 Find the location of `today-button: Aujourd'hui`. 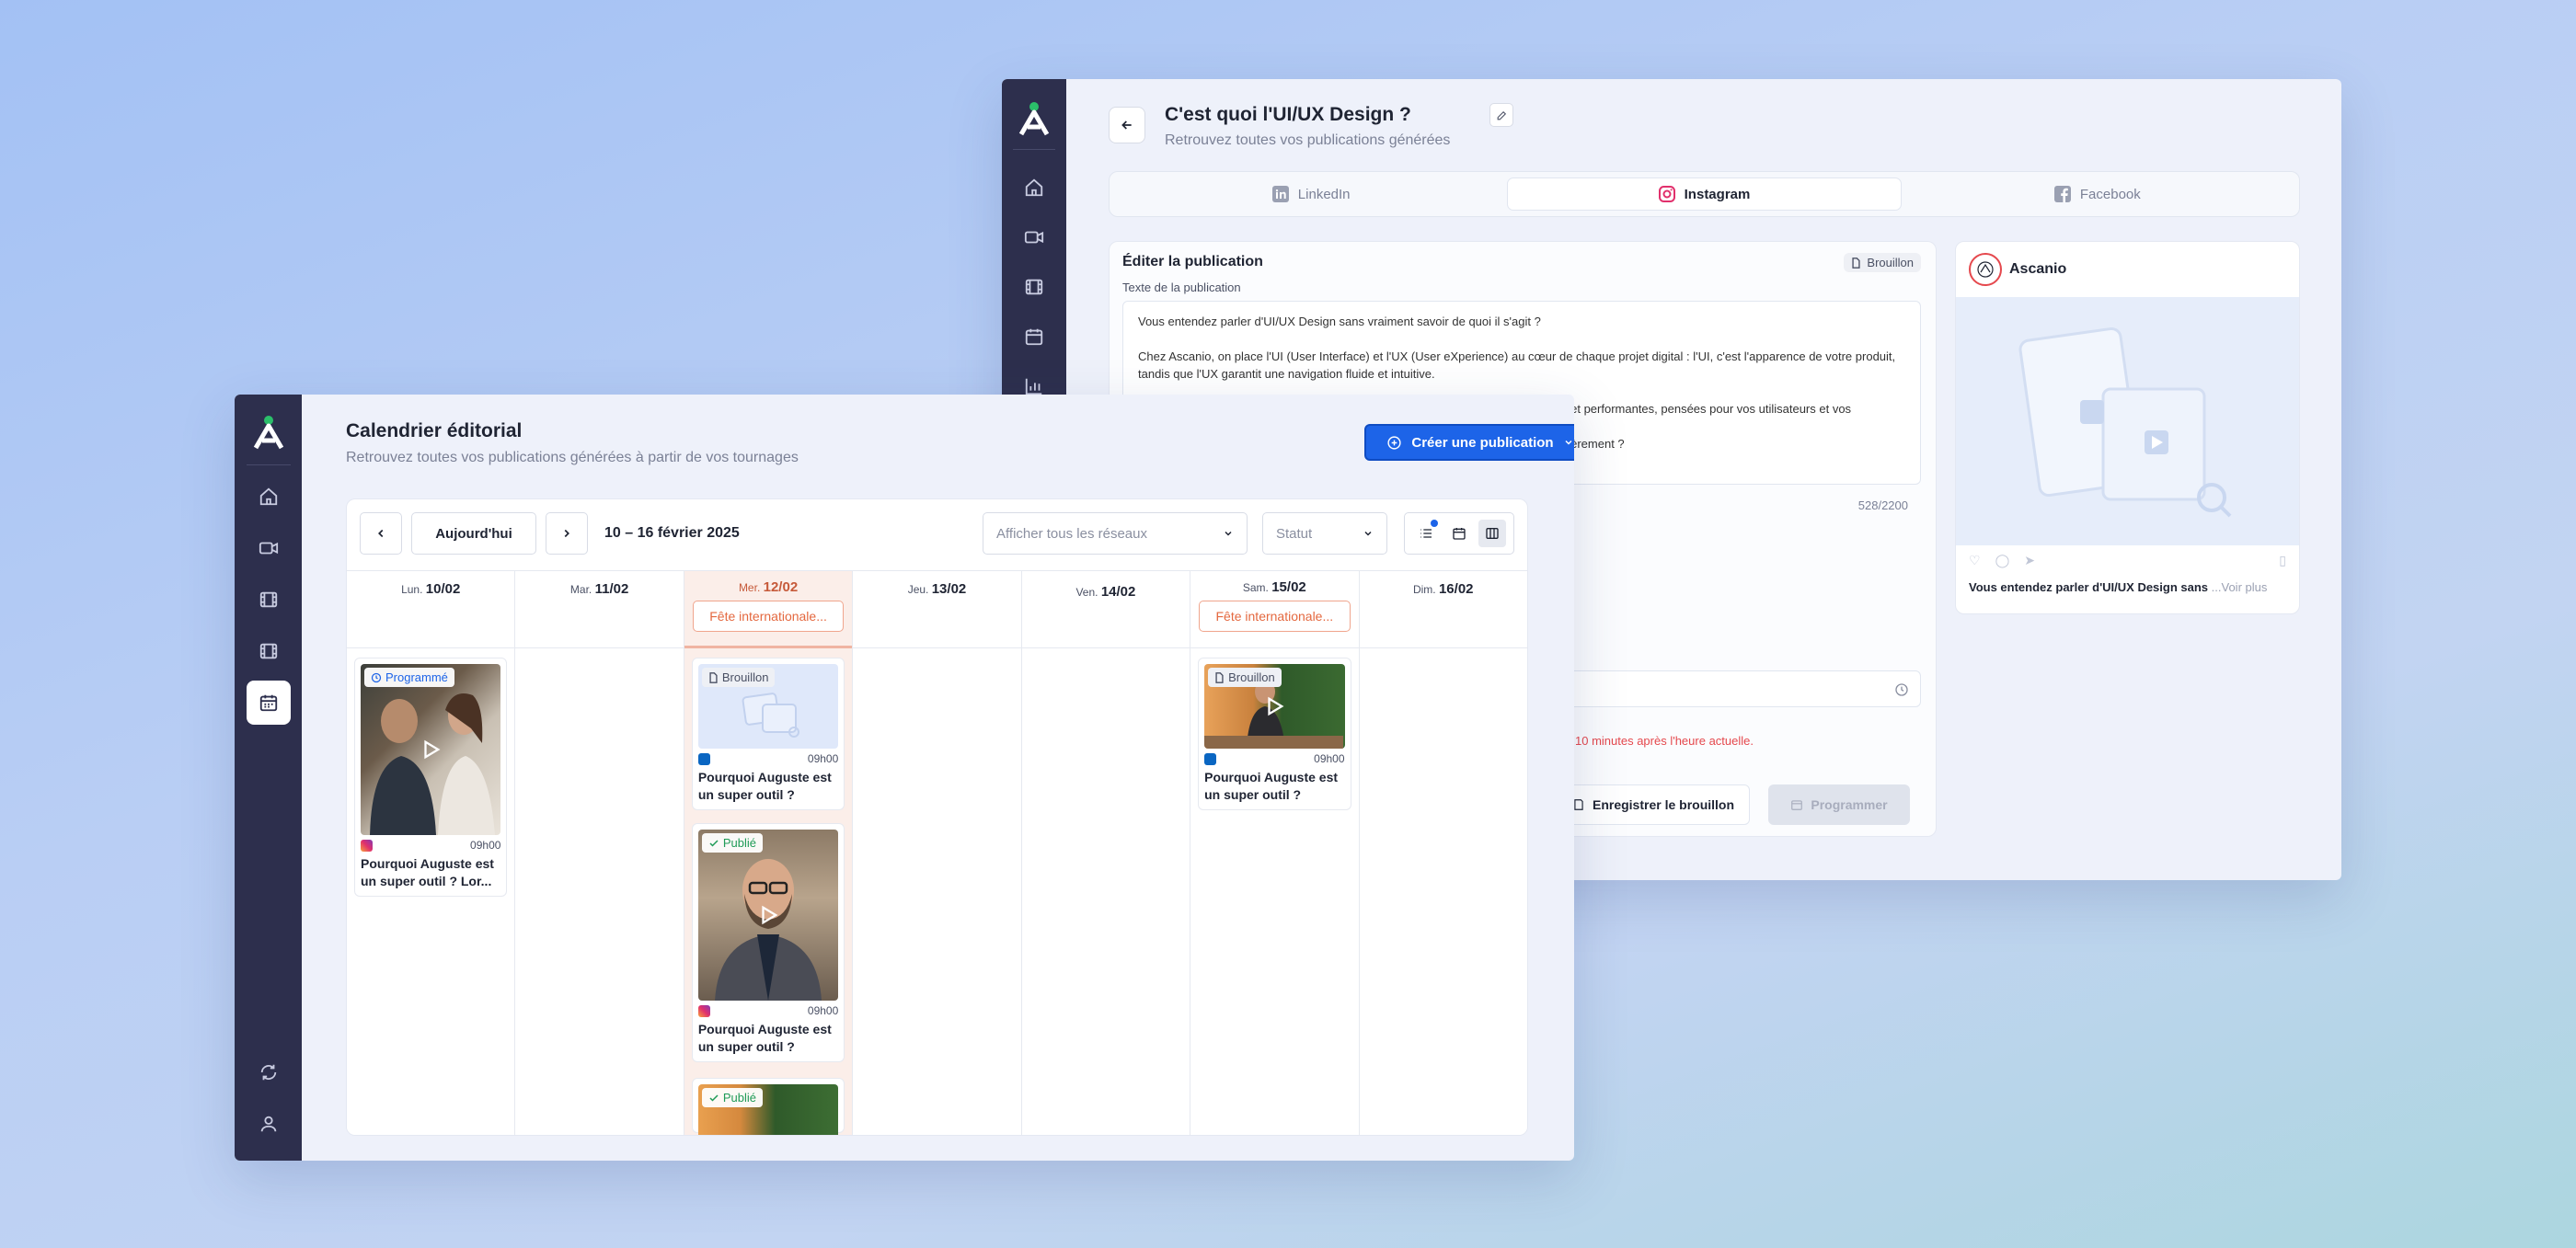

today-button: Aujourd'hui is located at coordinates (473, 533).